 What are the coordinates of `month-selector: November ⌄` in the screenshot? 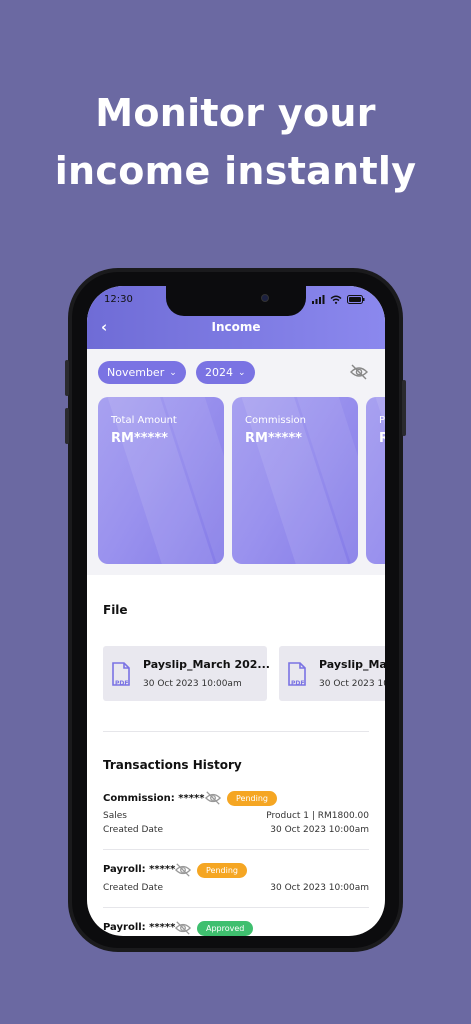 It's located at (142, 372).